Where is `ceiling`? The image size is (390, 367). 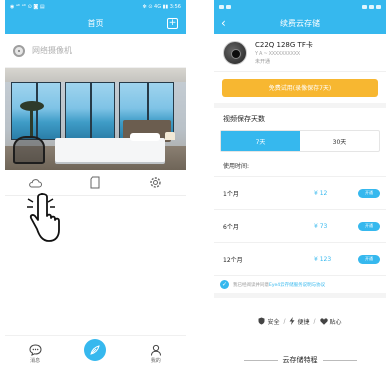 ceiling is located at coordinates (95, 75).